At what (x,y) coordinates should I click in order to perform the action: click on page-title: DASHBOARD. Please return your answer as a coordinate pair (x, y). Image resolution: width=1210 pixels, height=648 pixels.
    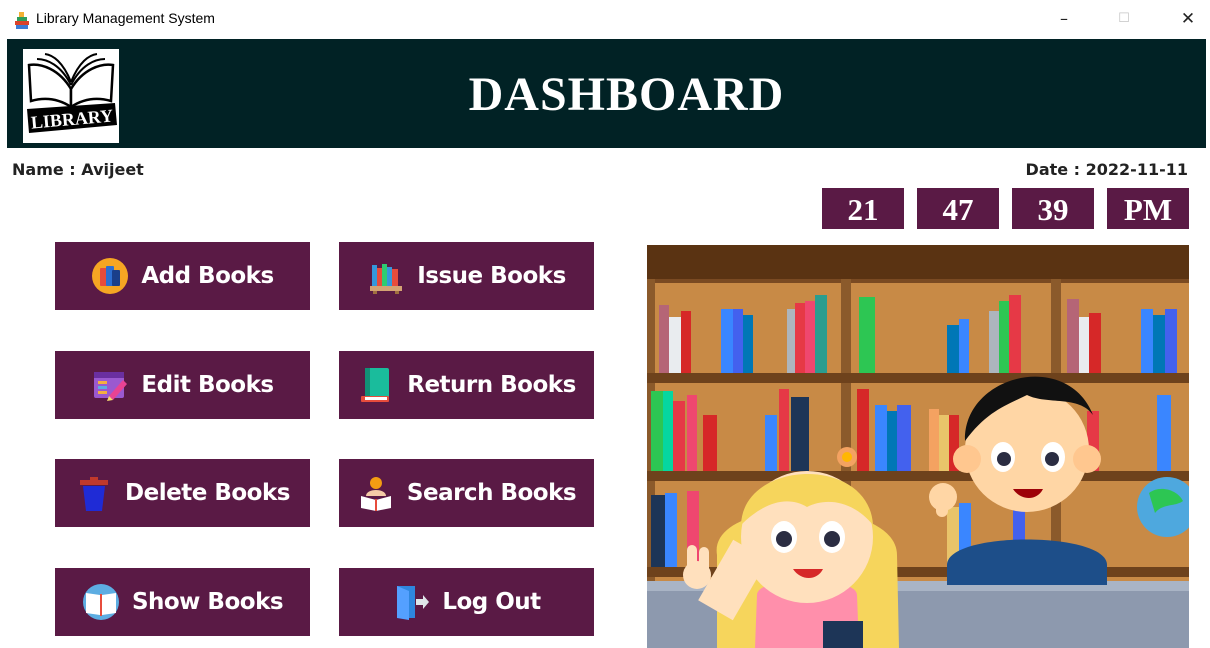
    Looking at the image, I should click on (626, 94).